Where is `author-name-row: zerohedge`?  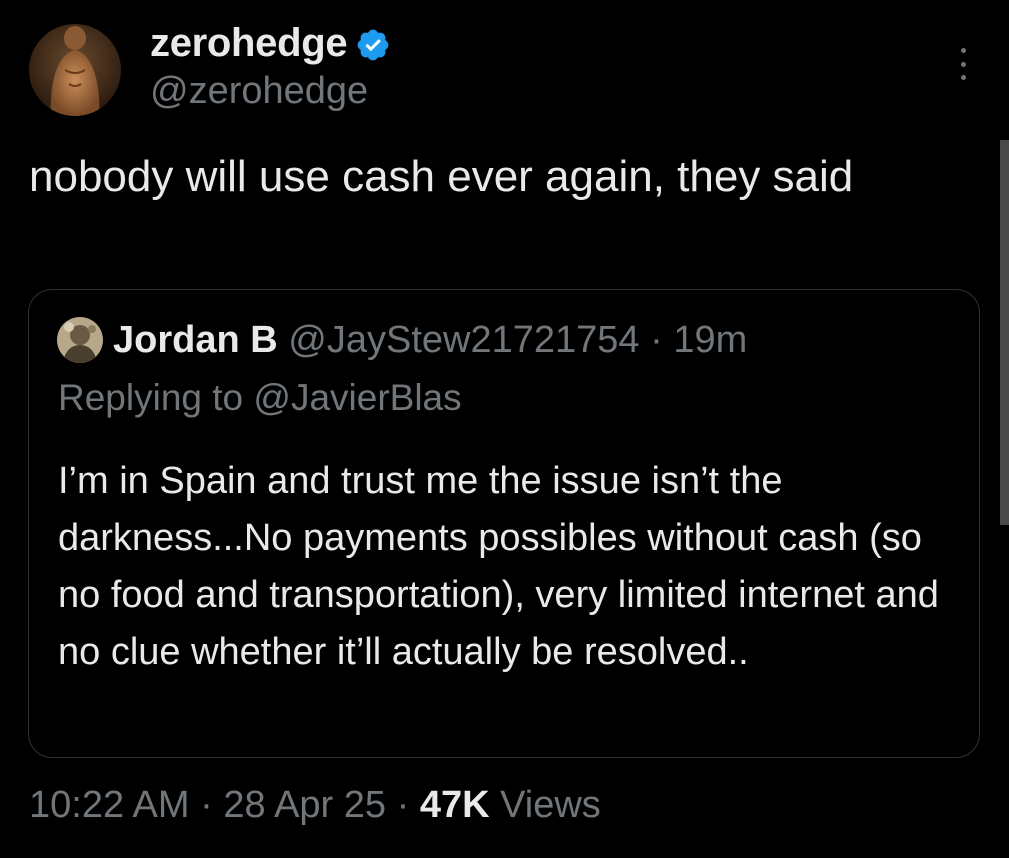
author-name-row: zerohedge is located at coordinates (270, 43).